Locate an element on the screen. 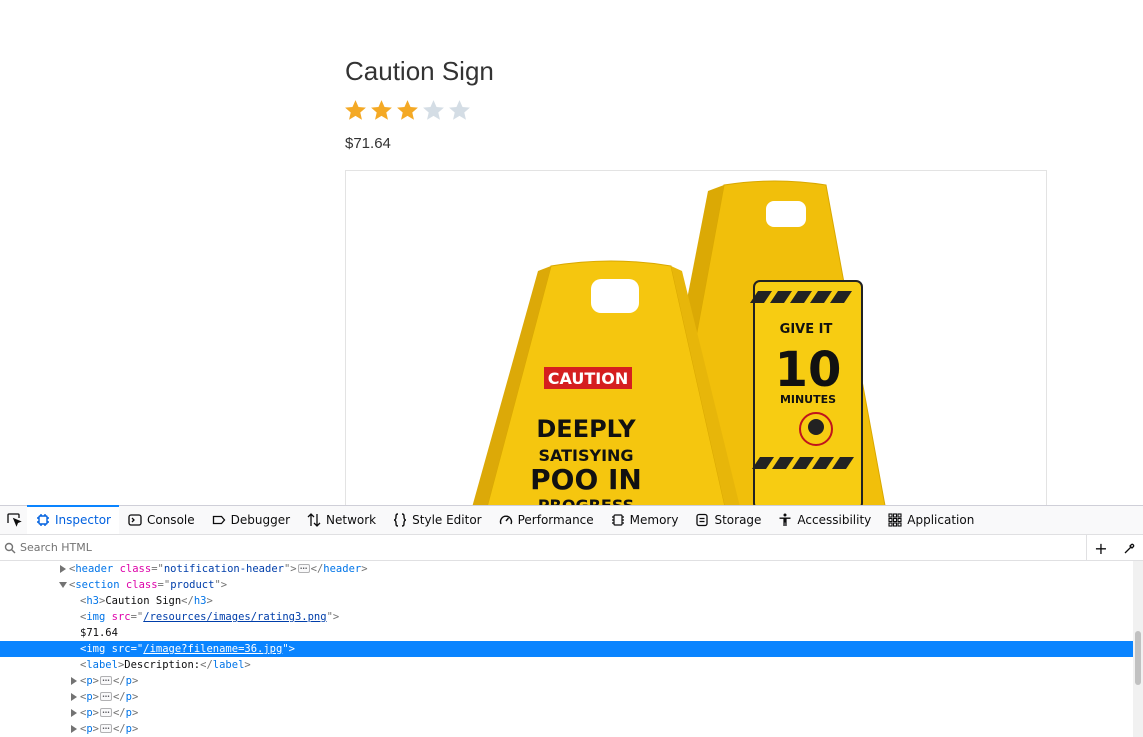 The height and width of the screenshot is (737, 1143). tab-memory: Memory is located at coordinates (644, 520).